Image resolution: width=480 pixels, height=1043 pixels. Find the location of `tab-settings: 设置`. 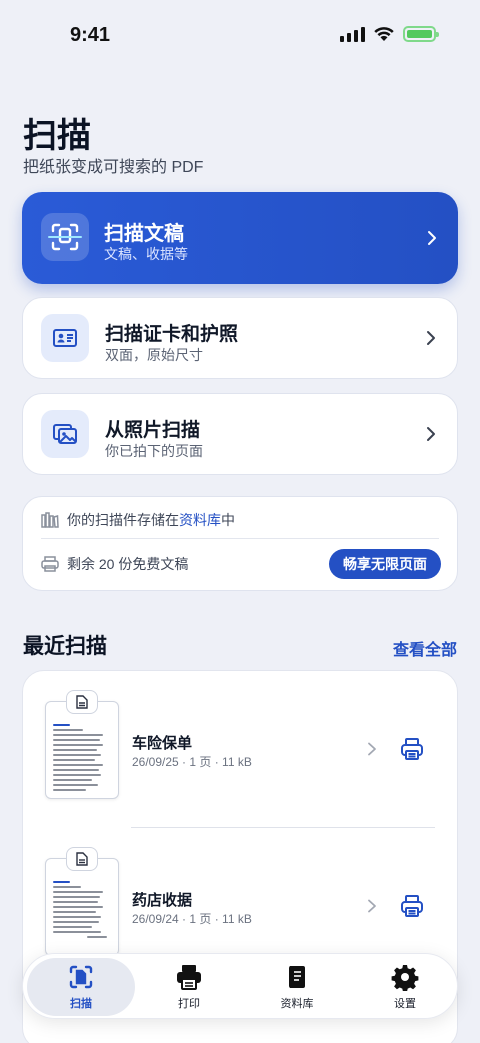

tab-settings: 设置 is located at coordinates (405, 987).